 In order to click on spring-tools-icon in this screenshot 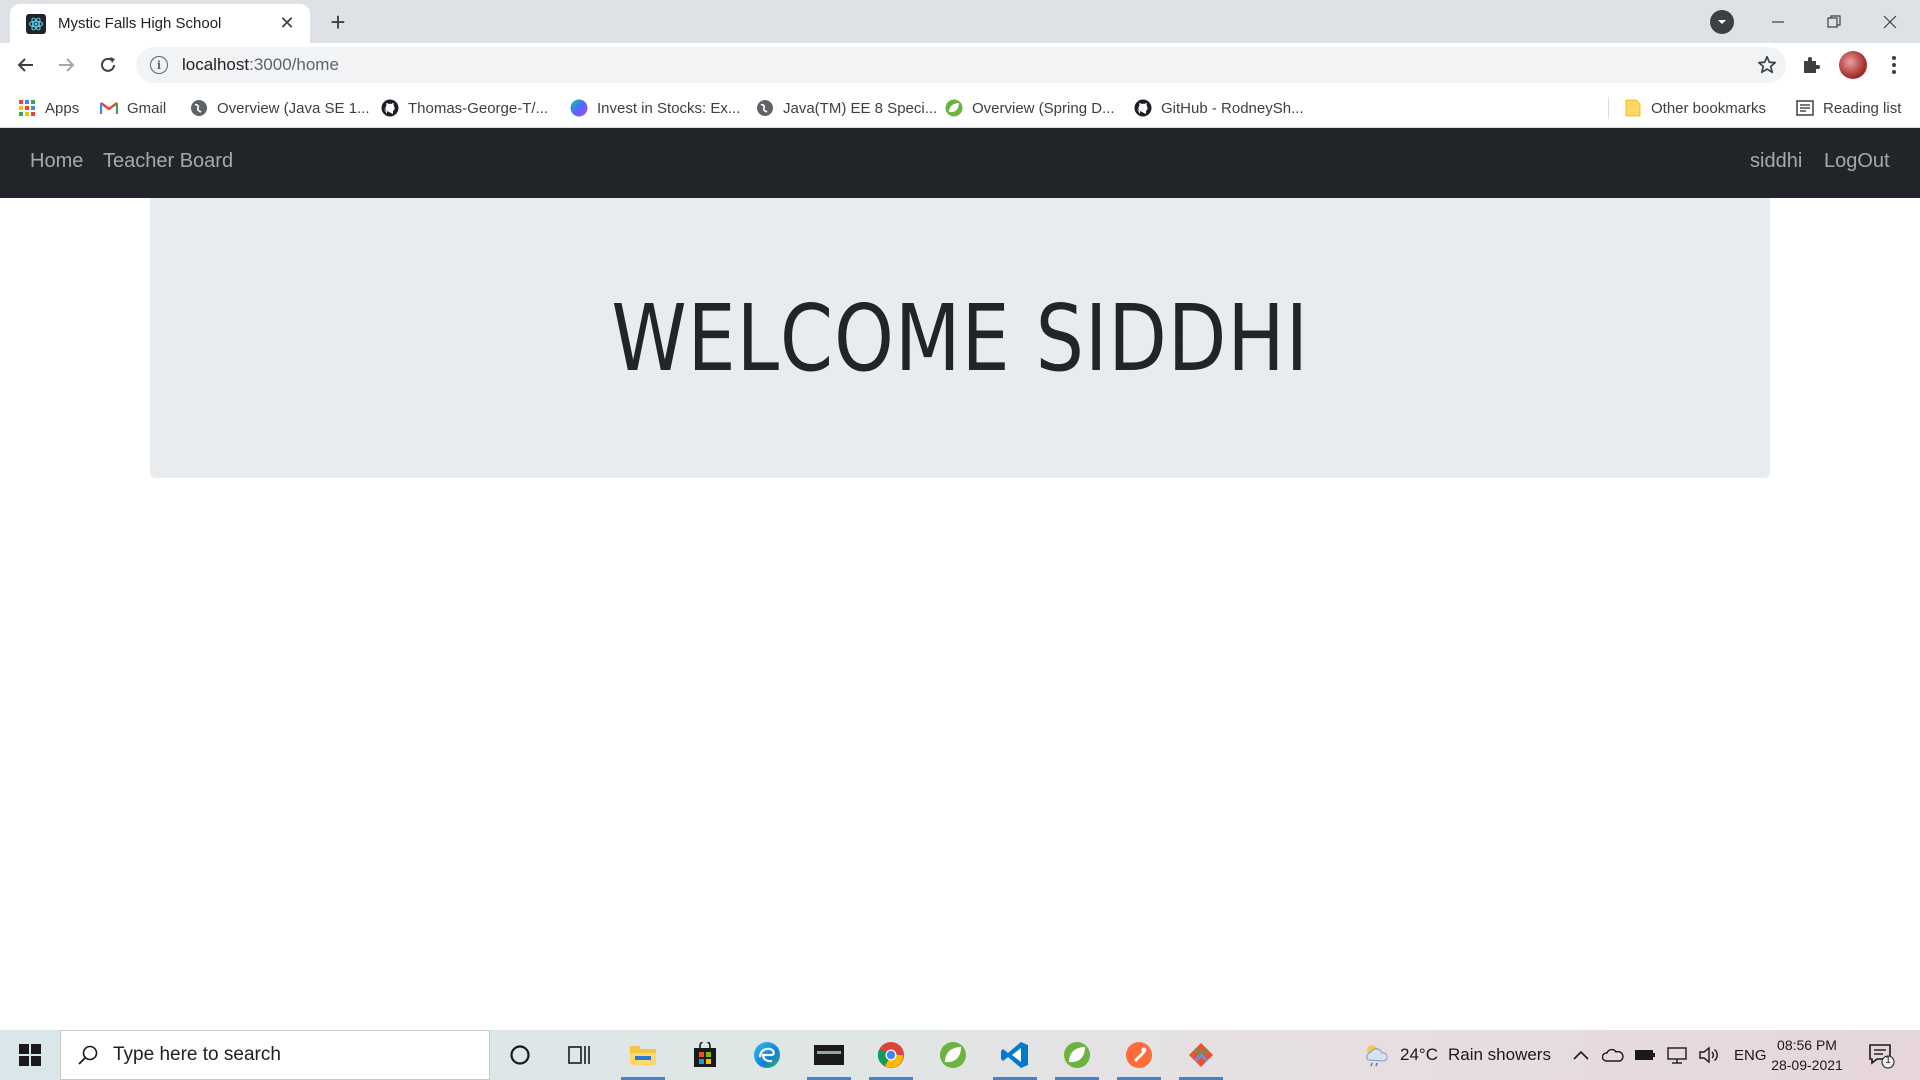, I will do `click(953, 1055)`.